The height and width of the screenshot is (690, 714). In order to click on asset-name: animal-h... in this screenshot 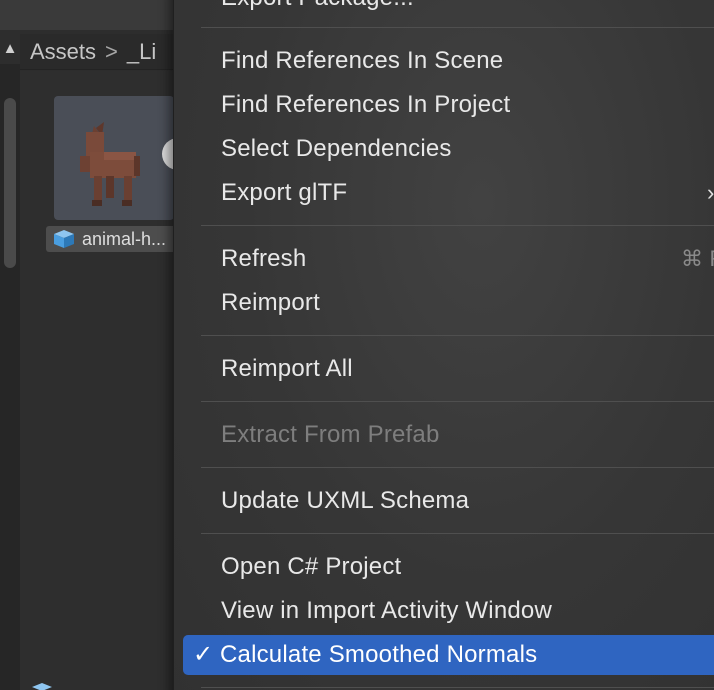, I will do `click(124, 239)`.